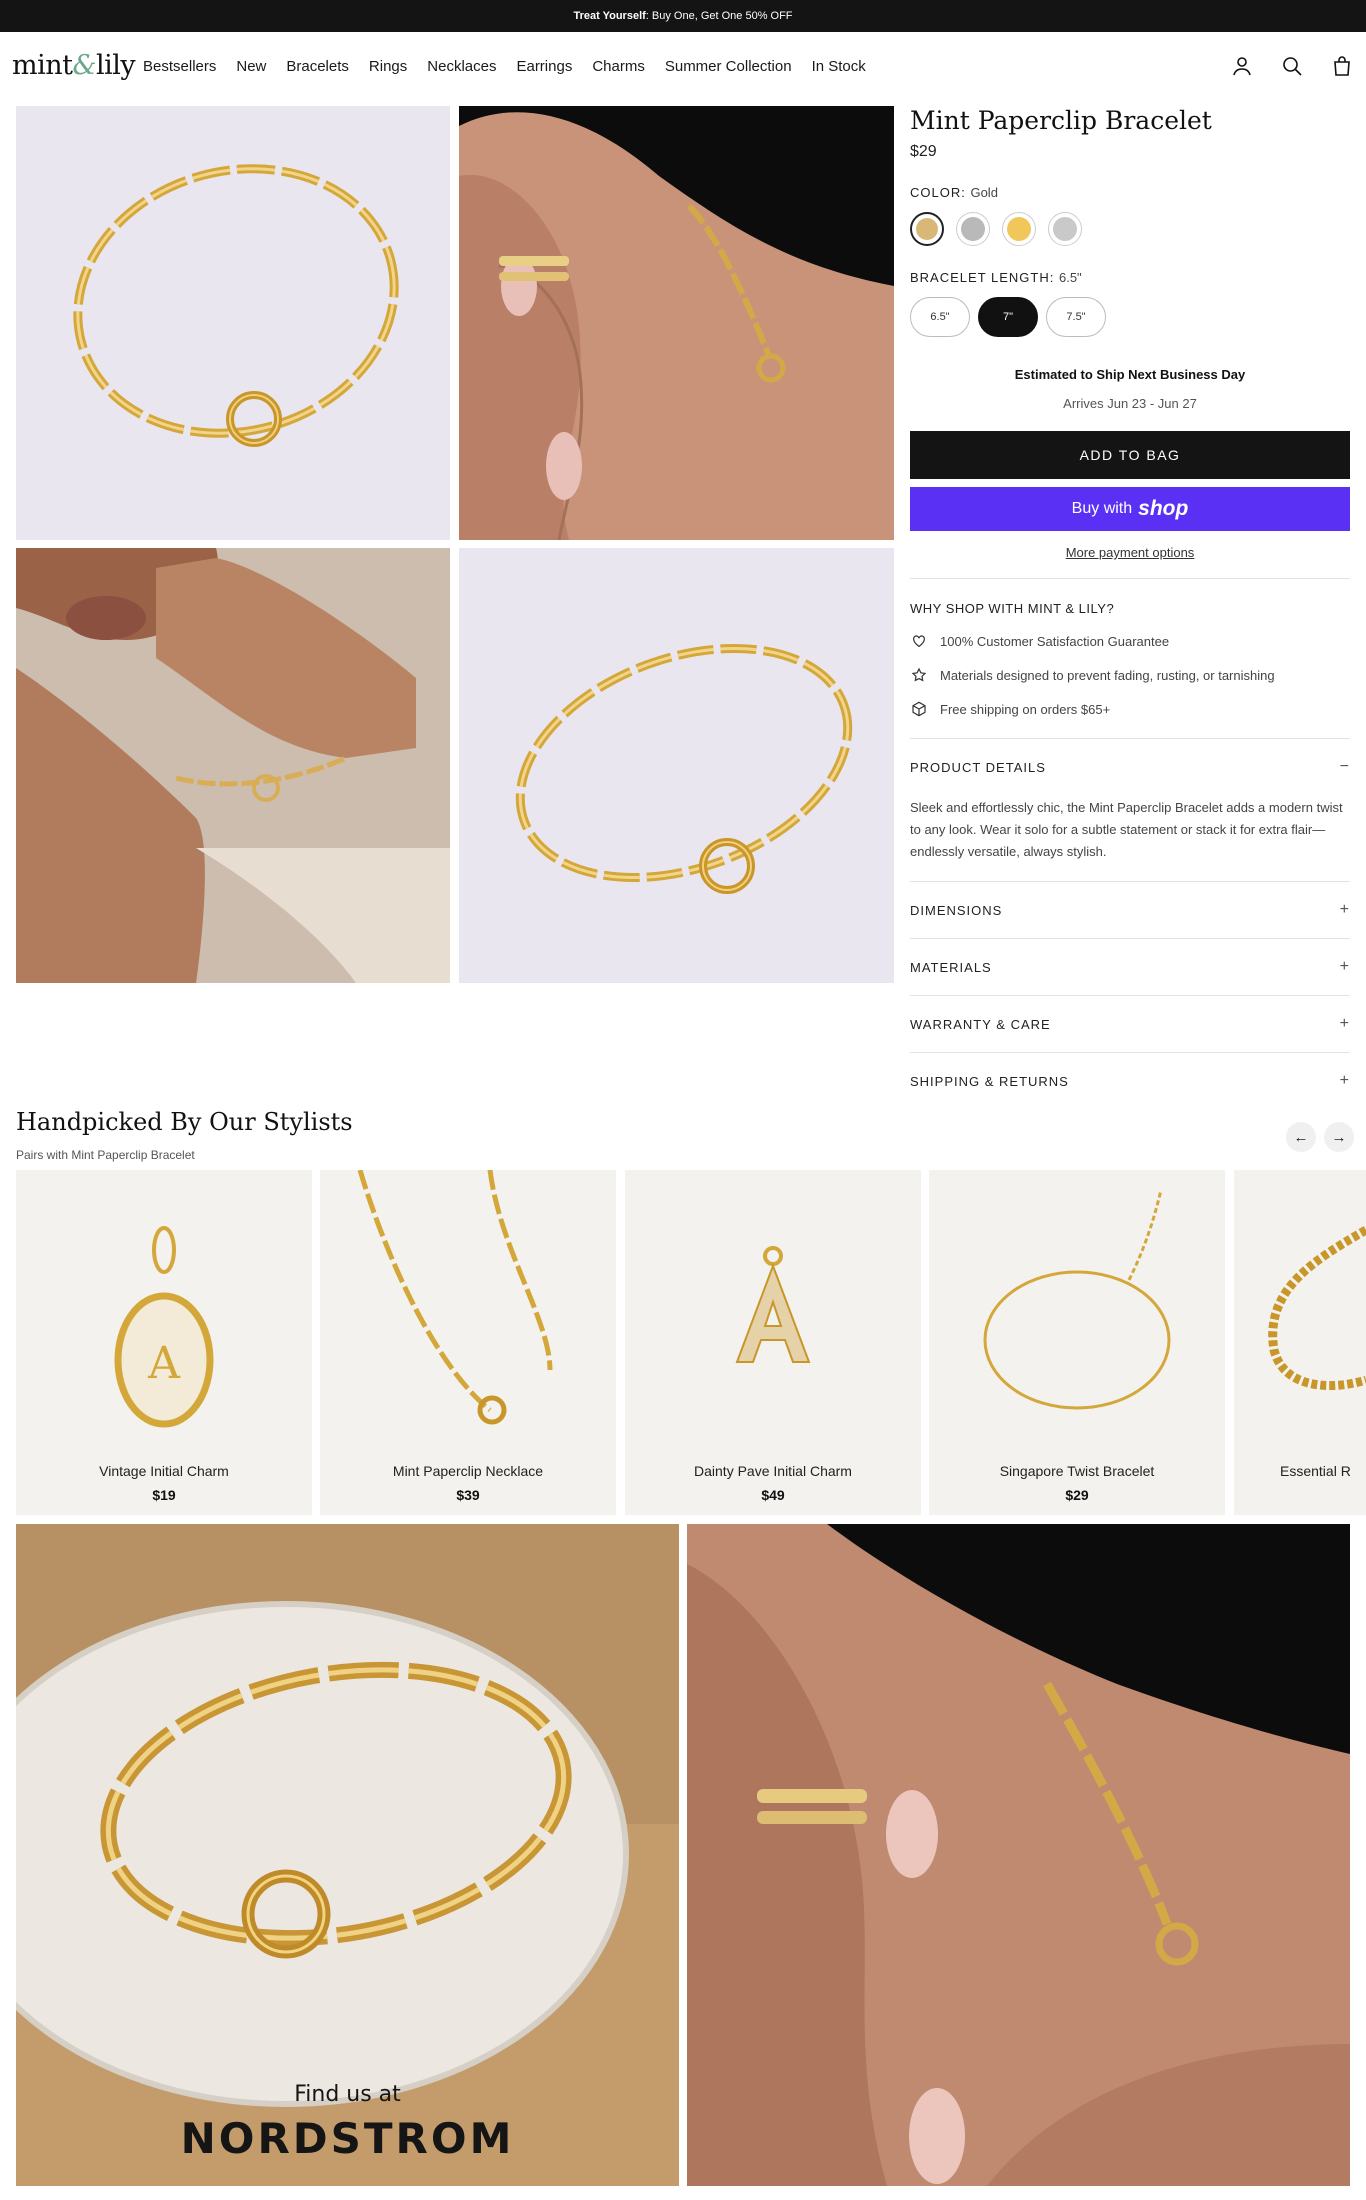  Describe the element at coordinates (1130, 192) in the screenshot. I see `color-label: COLOR: Gold` at that location.